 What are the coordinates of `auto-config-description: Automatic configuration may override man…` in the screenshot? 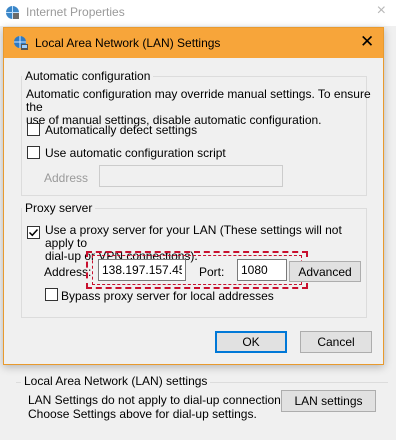 It's located at (198, 107).